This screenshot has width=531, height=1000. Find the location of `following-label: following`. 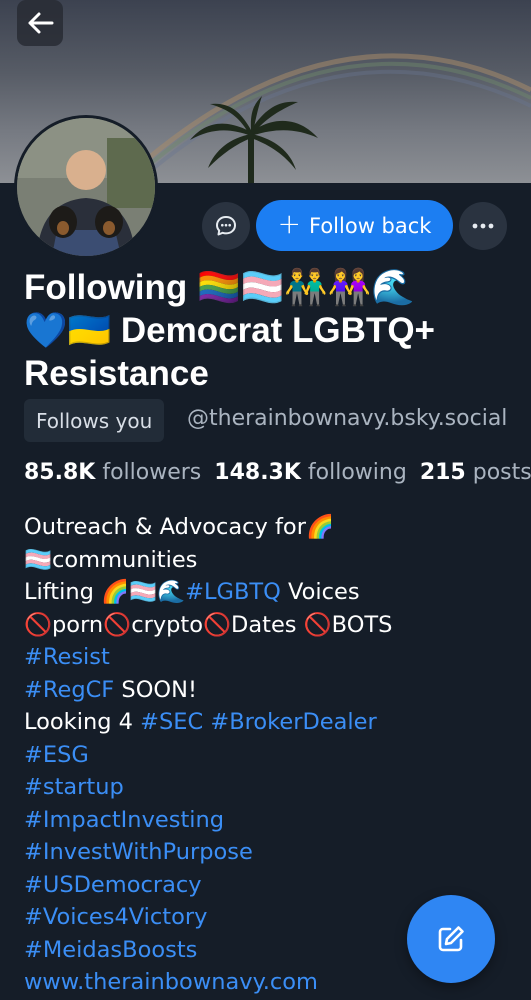

following-label: following is located at coordinates (357, 472).